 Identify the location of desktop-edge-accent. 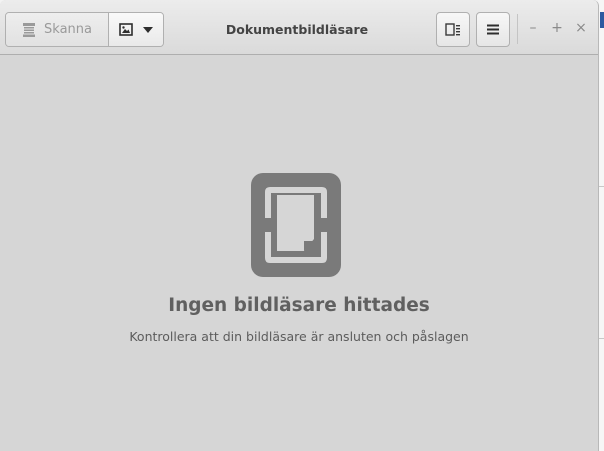
(602, 20).